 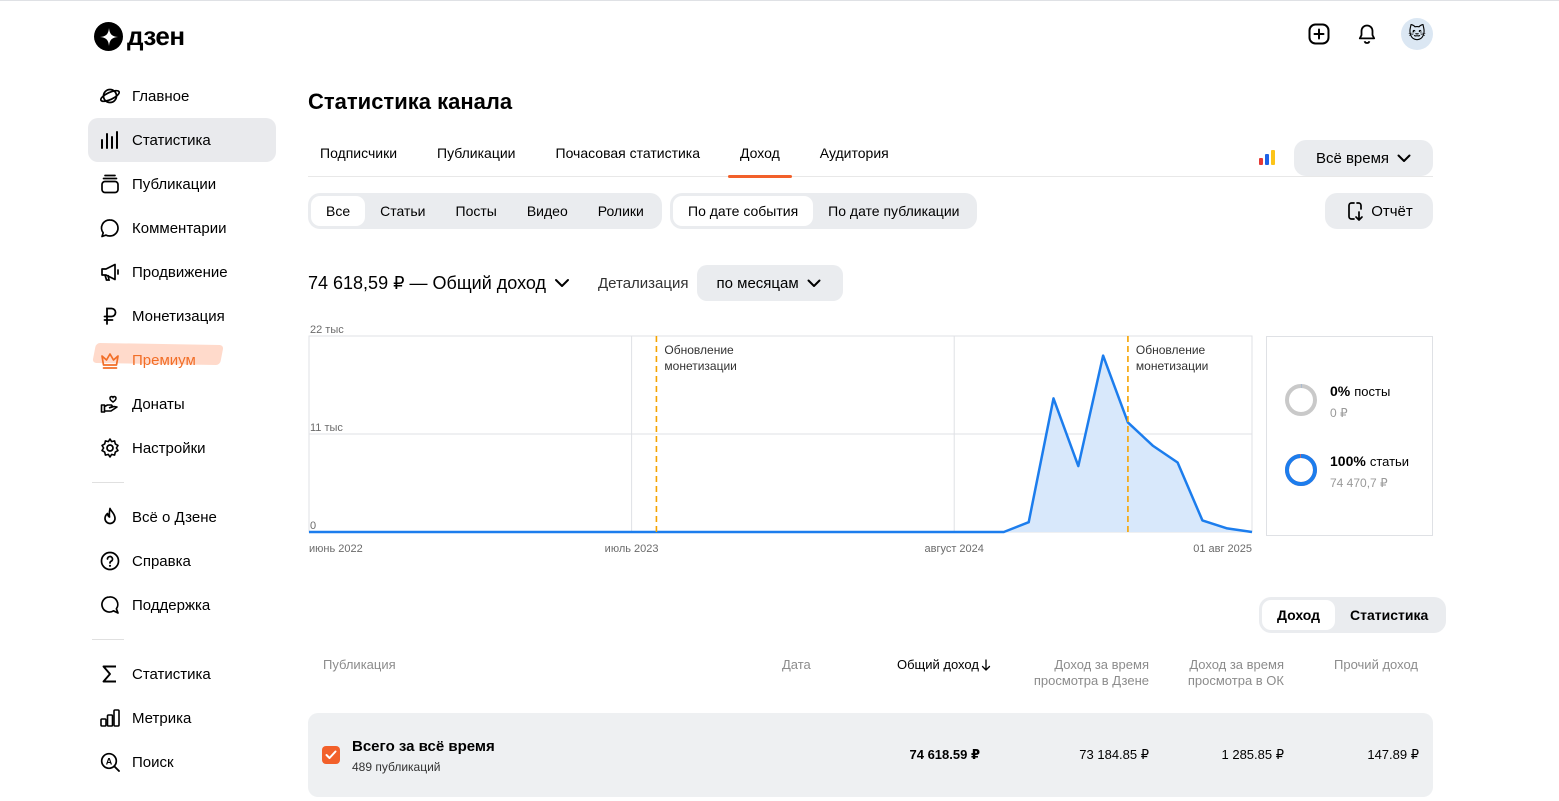 What do you see at coordinates (1236, 673) in the screenshot?
I see `column-header-ok-view-income: Доход за время просмотра в ОК` at bounding box center [1236, 673].